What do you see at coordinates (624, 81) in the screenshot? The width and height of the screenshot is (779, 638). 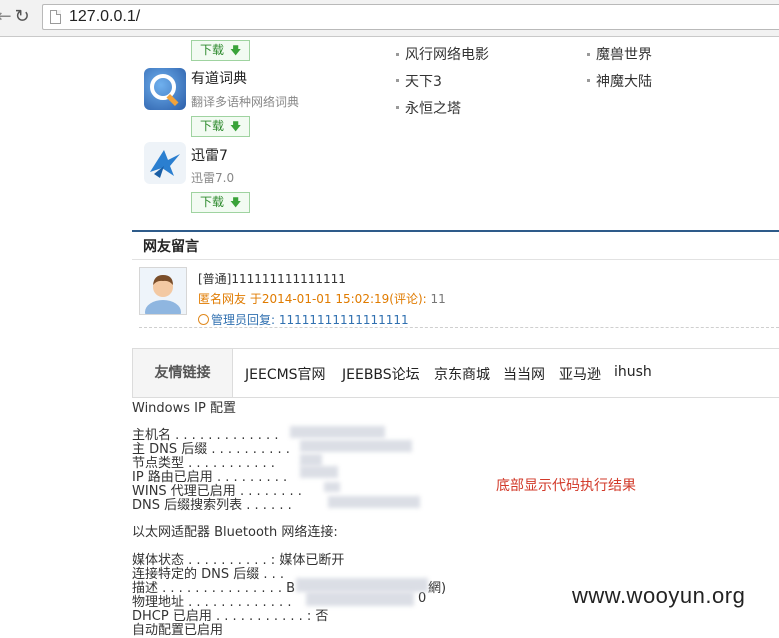 I see `game-link: 神魔大陆` at bounding box center [624, 81].